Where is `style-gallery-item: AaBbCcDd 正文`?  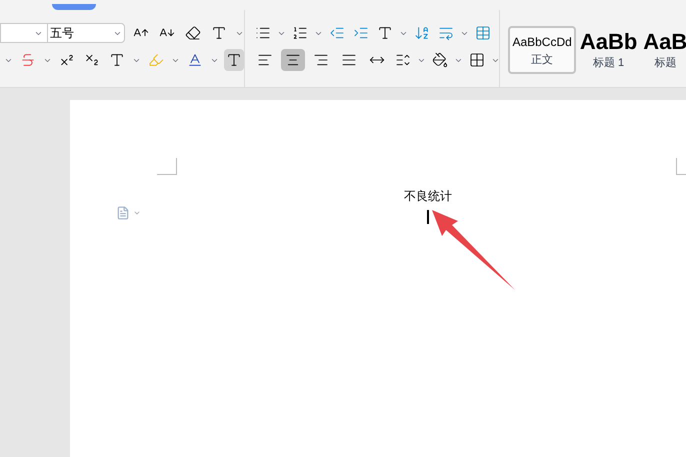 style-gallery-item: AaBbCcDd 正文 is located at coordinates (542, 50).